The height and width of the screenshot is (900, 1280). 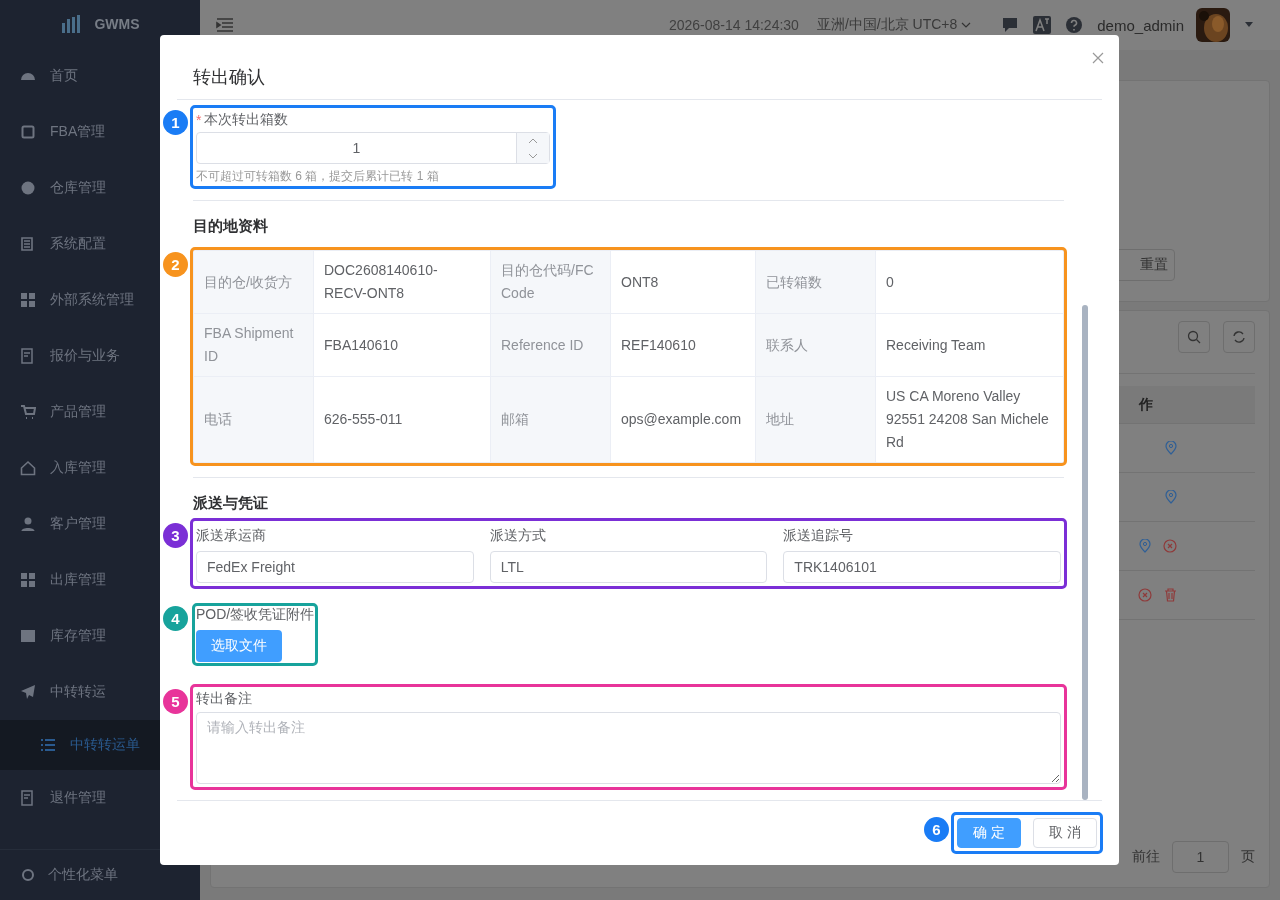 What do you see at coordinates (175, 264) in the screenshot?
I see `callout-number: 2` at bounding box center [175, 264].